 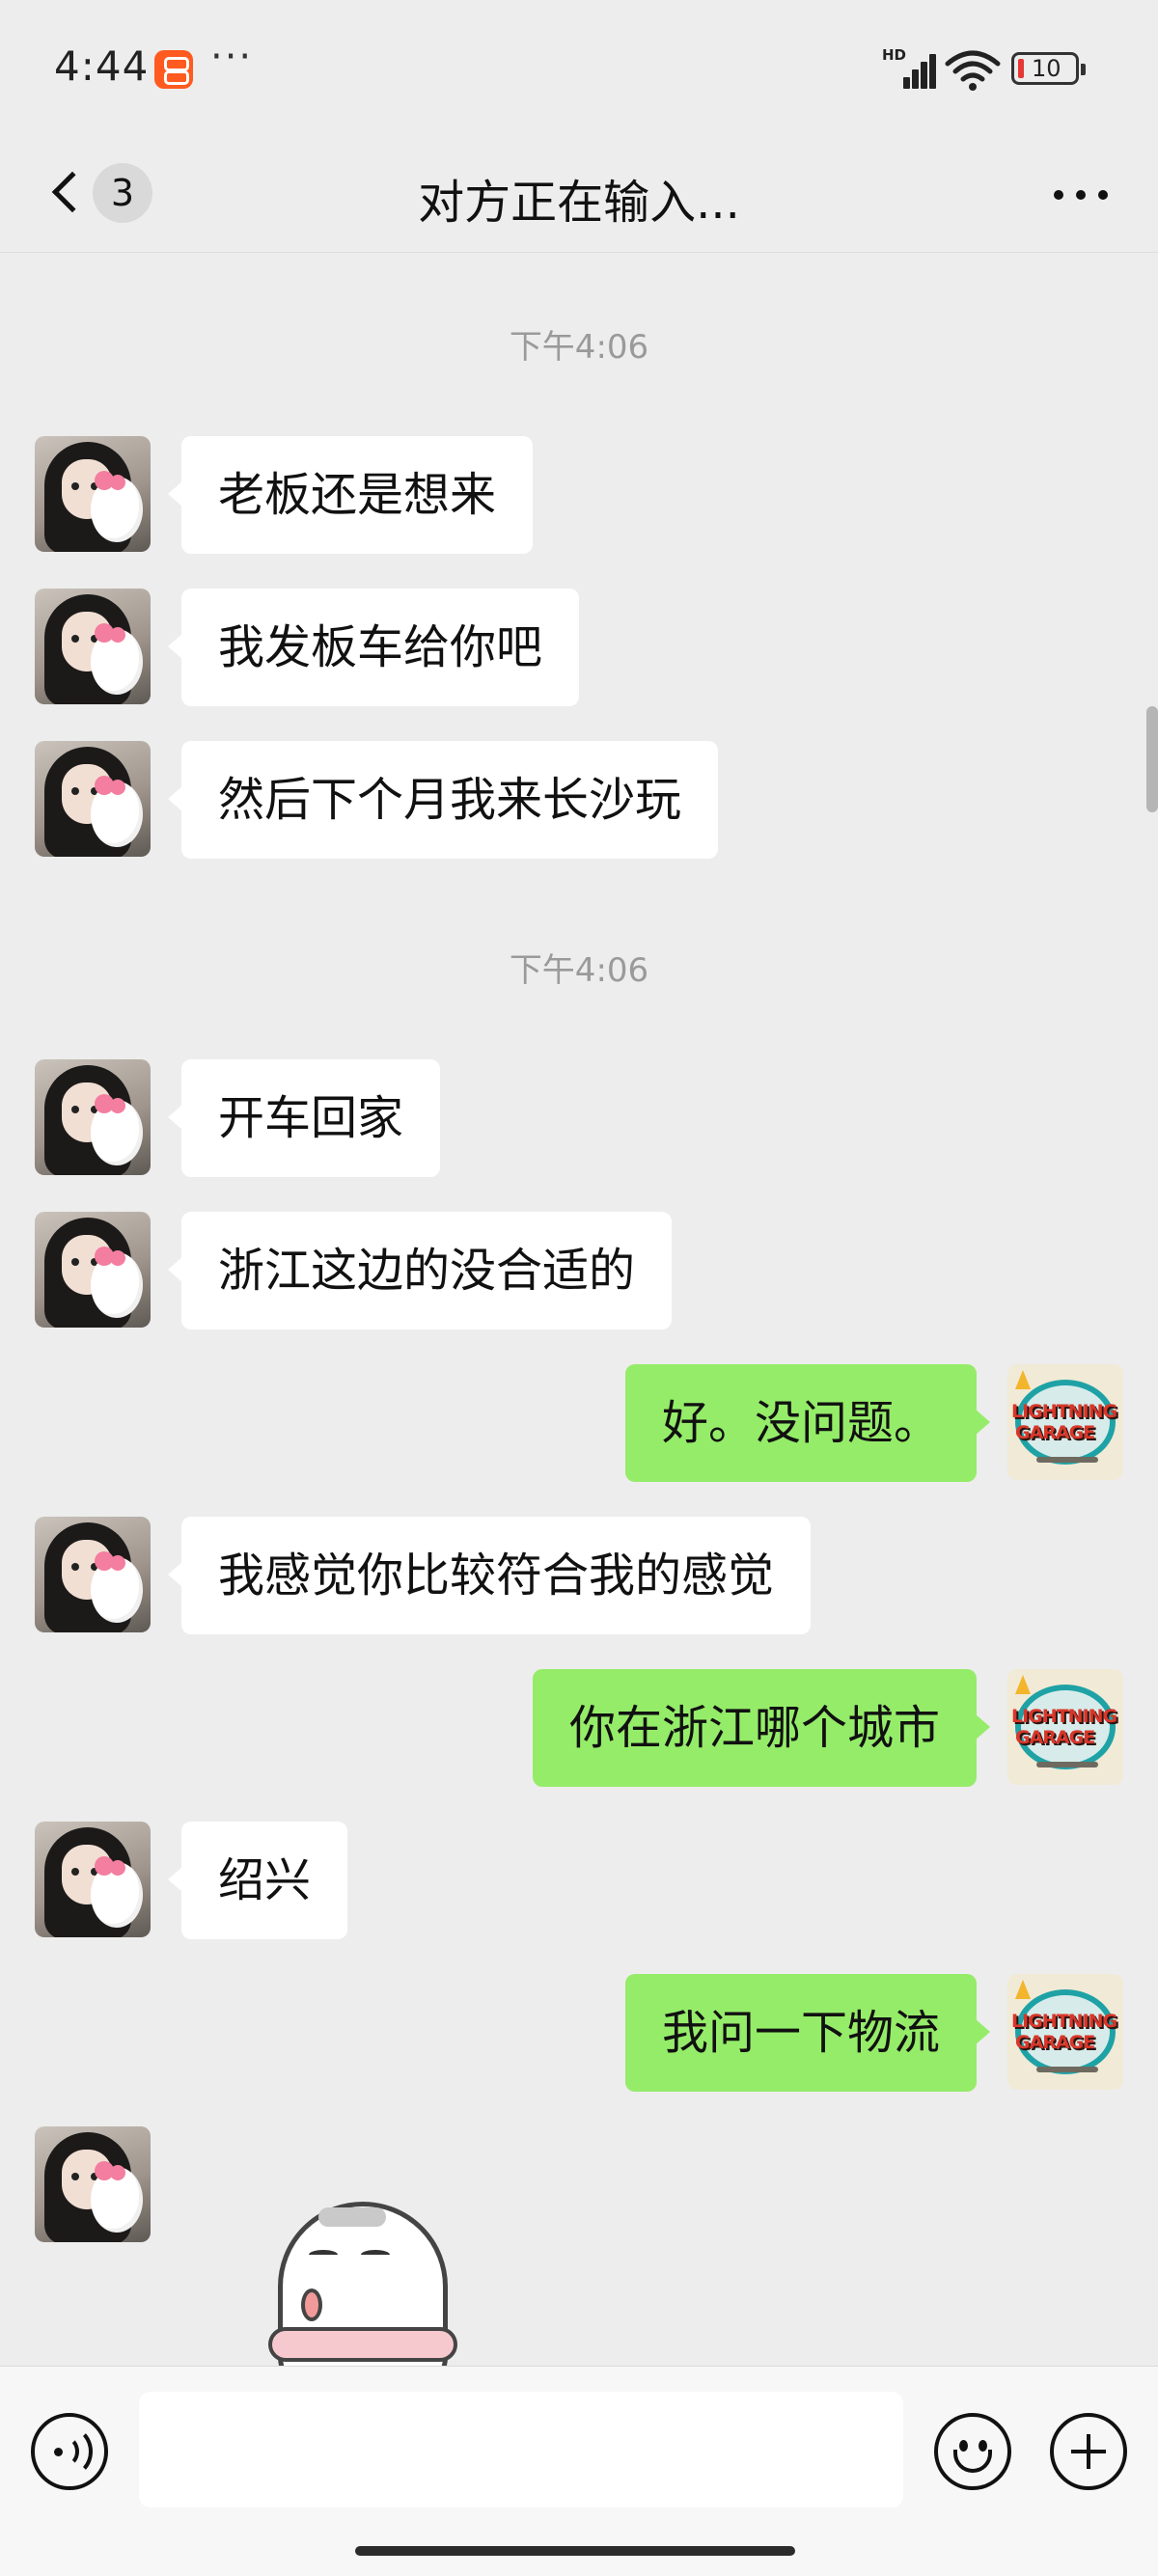 I want to click on message-row: LIGHTNING GARAGE 好。没问题。, so click(x=579, y=1423).